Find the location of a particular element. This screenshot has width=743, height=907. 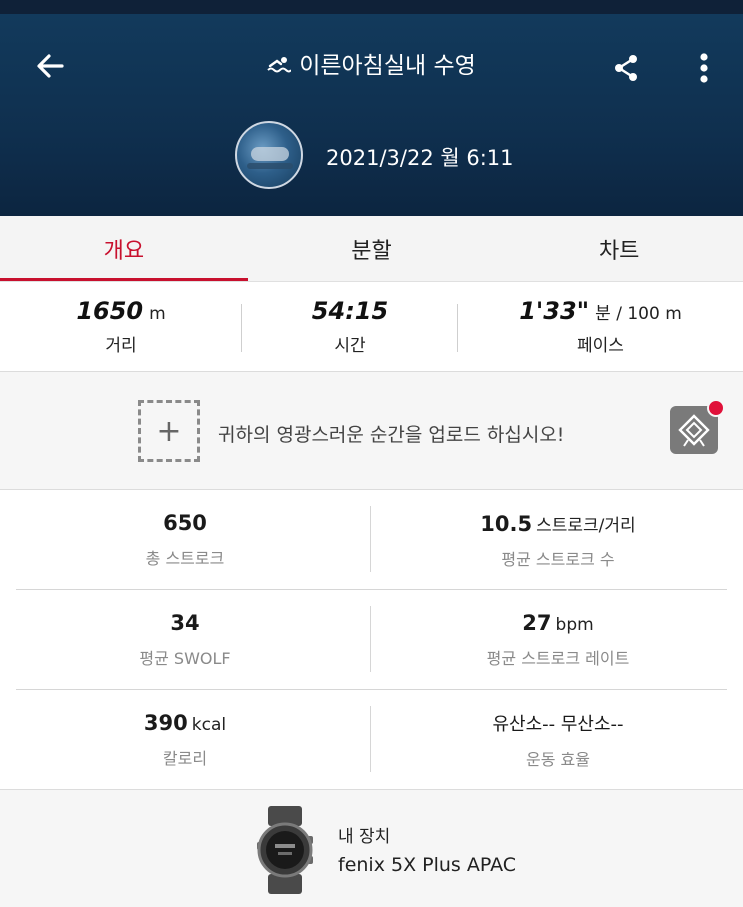

more-vertical-icon is located at coordinates (704, 68).